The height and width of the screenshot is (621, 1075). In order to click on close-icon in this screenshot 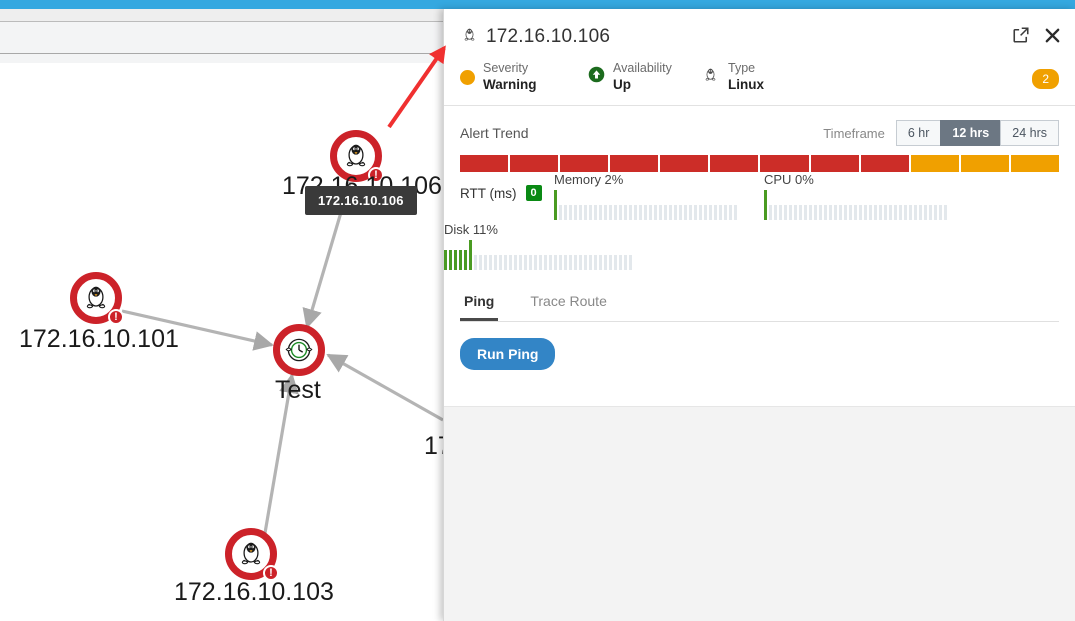, I will do `click(1052, 35)`.